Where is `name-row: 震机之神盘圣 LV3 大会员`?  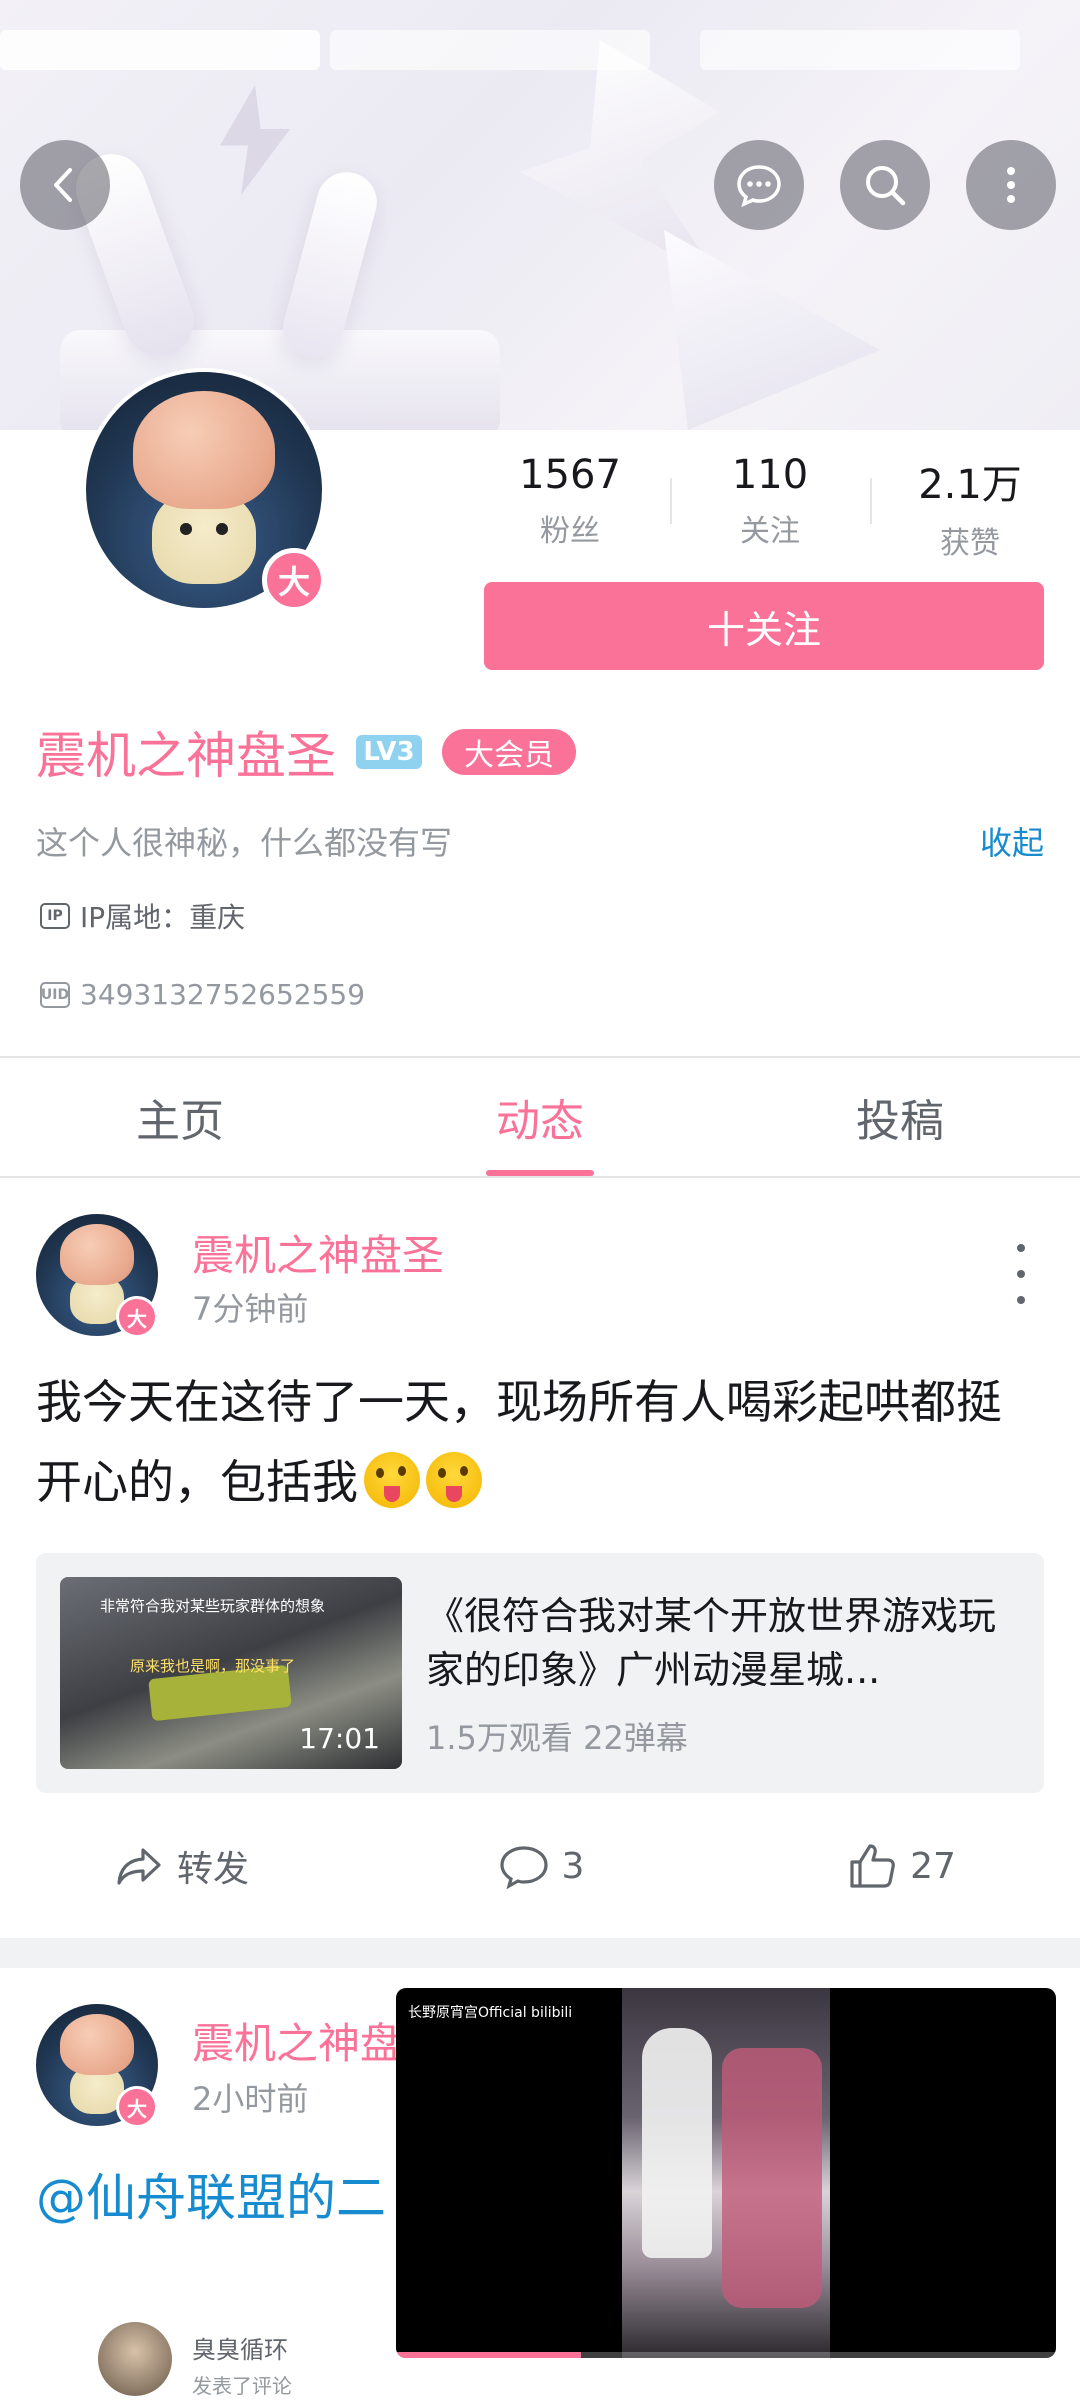
name-row: 震机之神盘圣 LV3 大会员 is located at coordinates (306, 752).